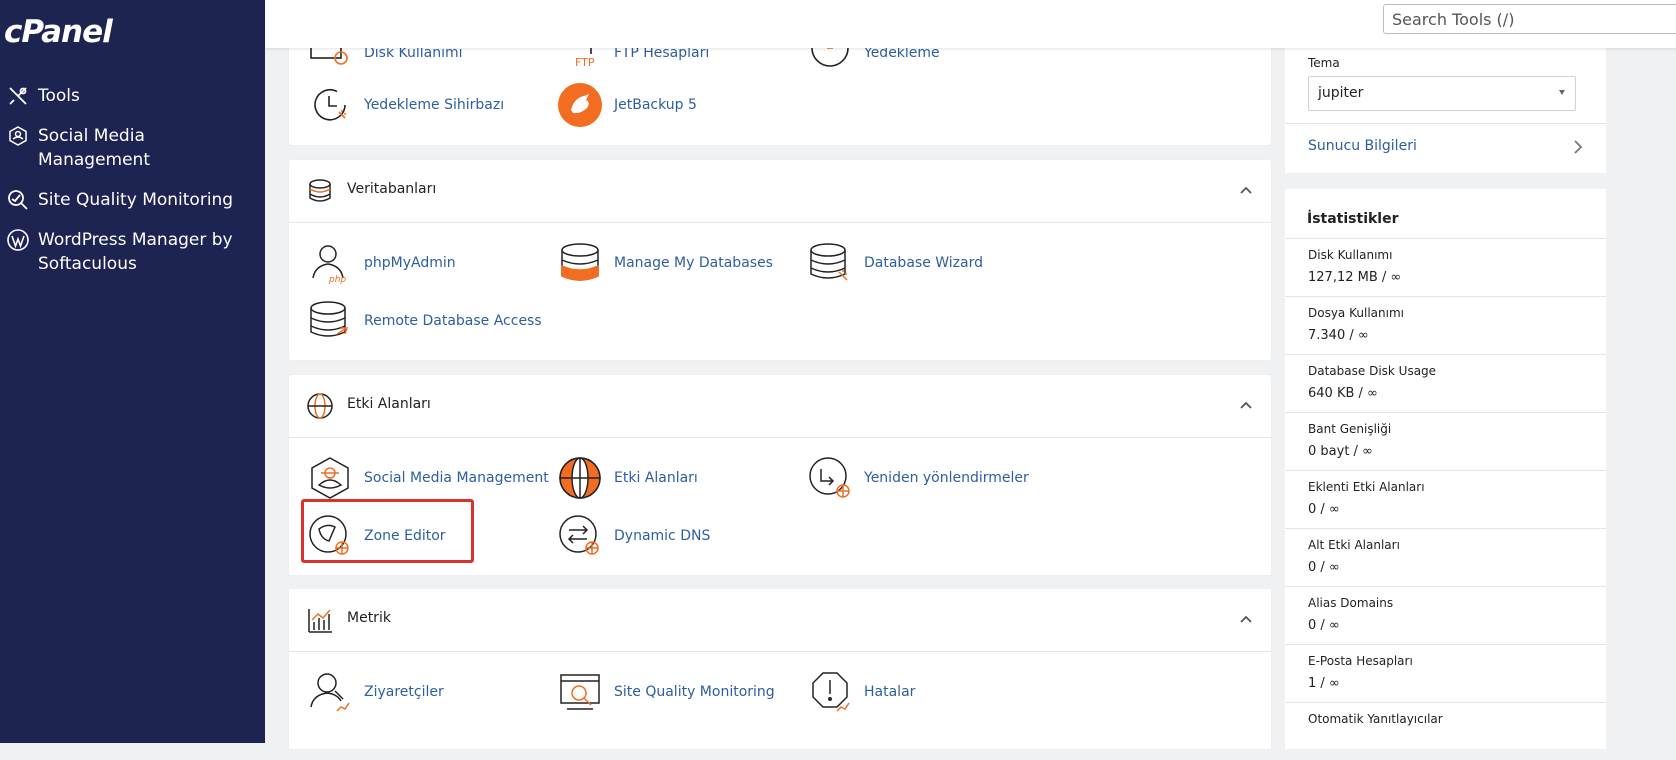  I want to click on tool-backup-wizard: Yedekleme Sihirbazı, so click(405, 105).